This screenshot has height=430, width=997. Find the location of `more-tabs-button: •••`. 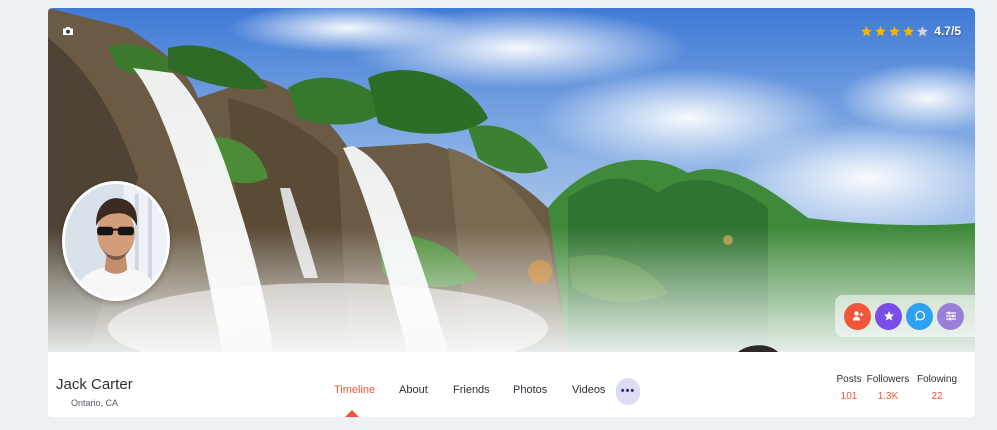

more-tabs-button: ••• is located at coordinates (628, 391).